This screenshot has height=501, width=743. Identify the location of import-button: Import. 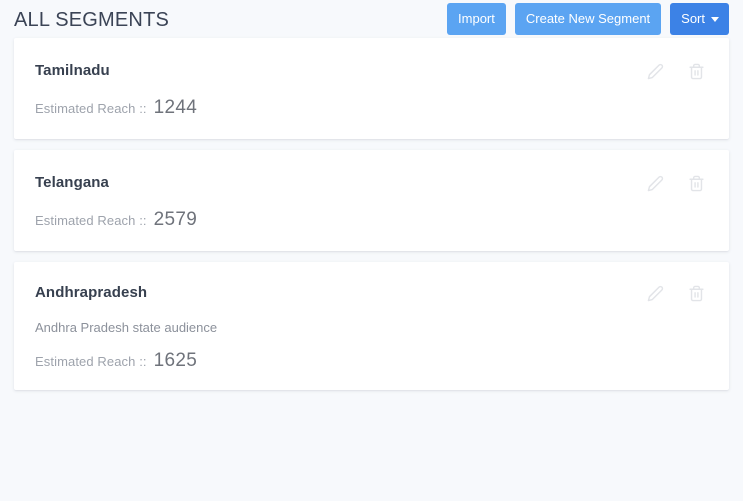
(476, 19).